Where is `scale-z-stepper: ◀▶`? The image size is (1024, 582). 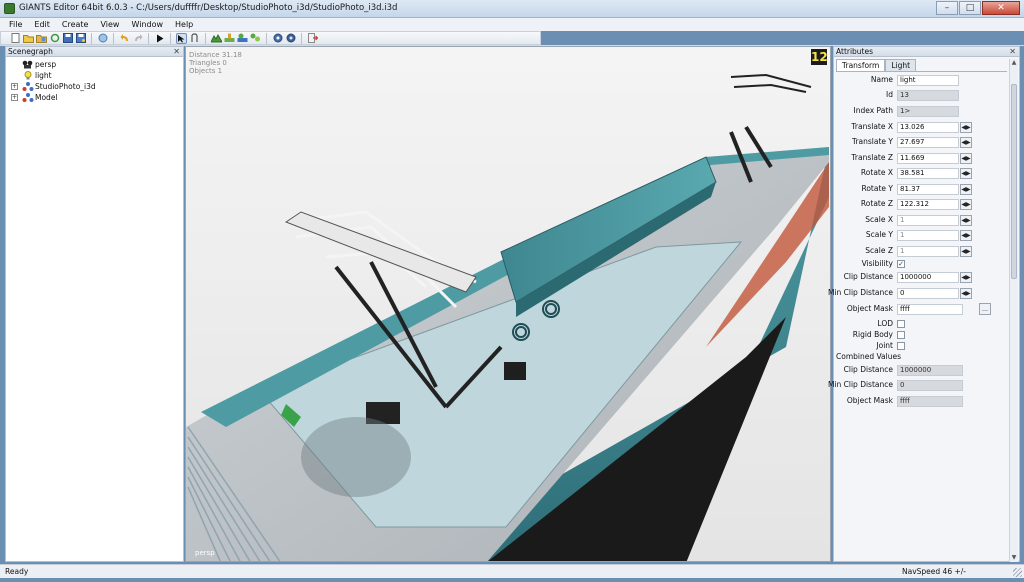
scale-z-stepper: ◀▶ is located at coordinates (966, 251).